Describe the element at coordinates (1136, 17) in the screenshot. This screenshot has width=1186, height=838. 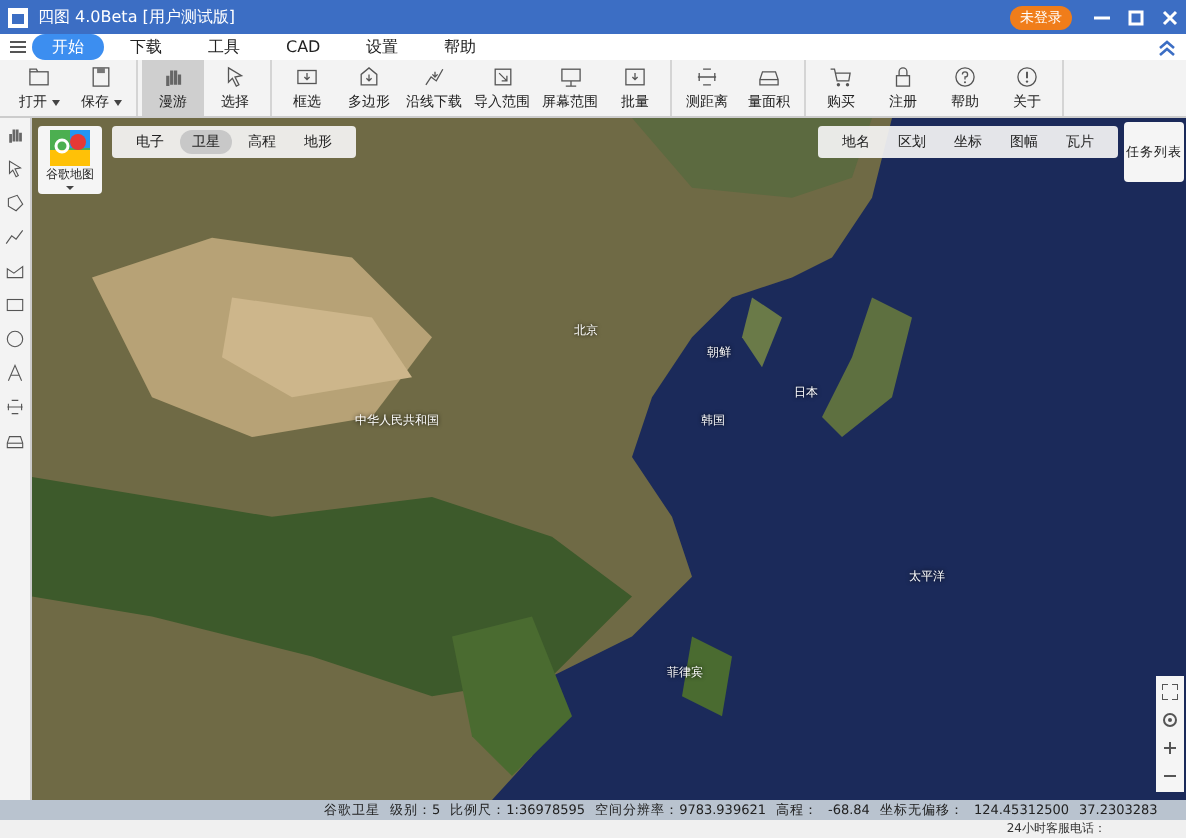
I see `maximize-icon` at that location.